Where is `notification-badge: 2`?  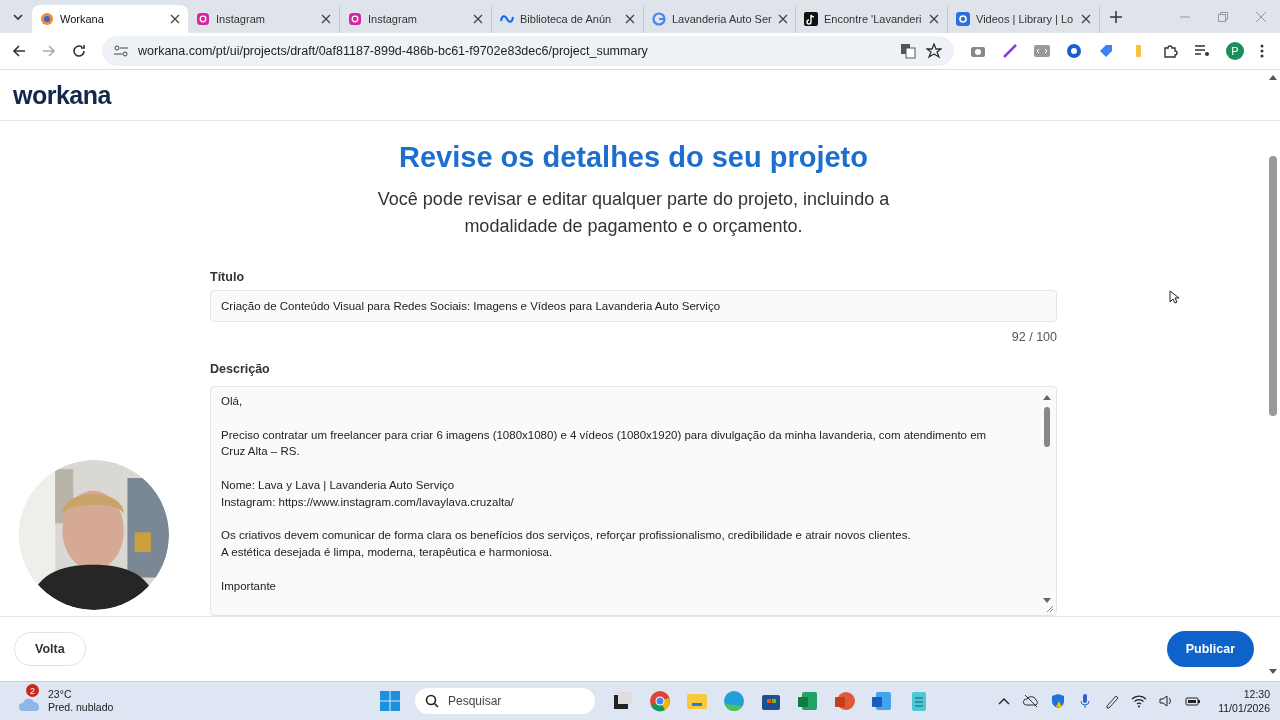 notification-badge: 2 is located at coordinates (32, 691).